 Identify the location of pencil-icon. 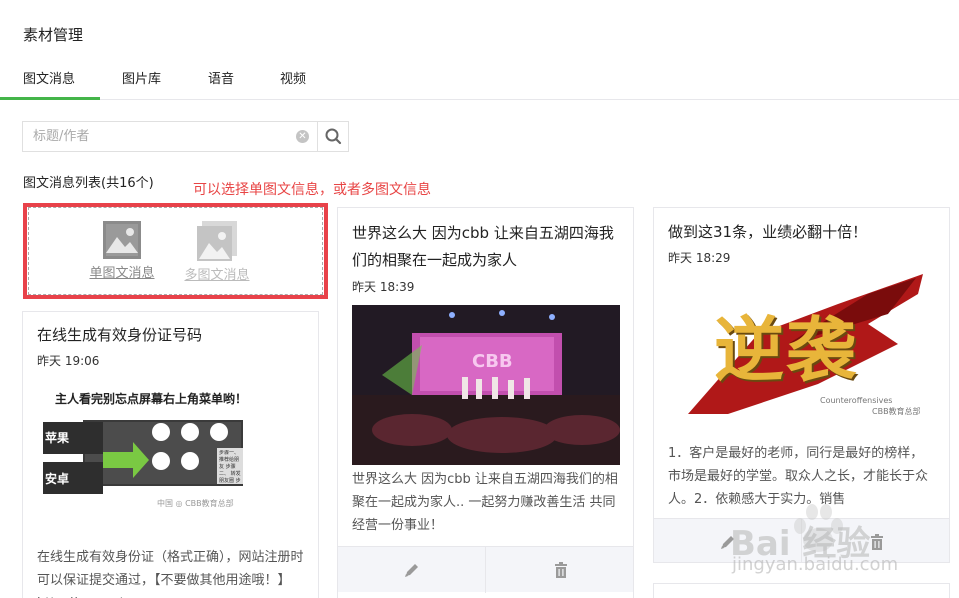
(411, 570).